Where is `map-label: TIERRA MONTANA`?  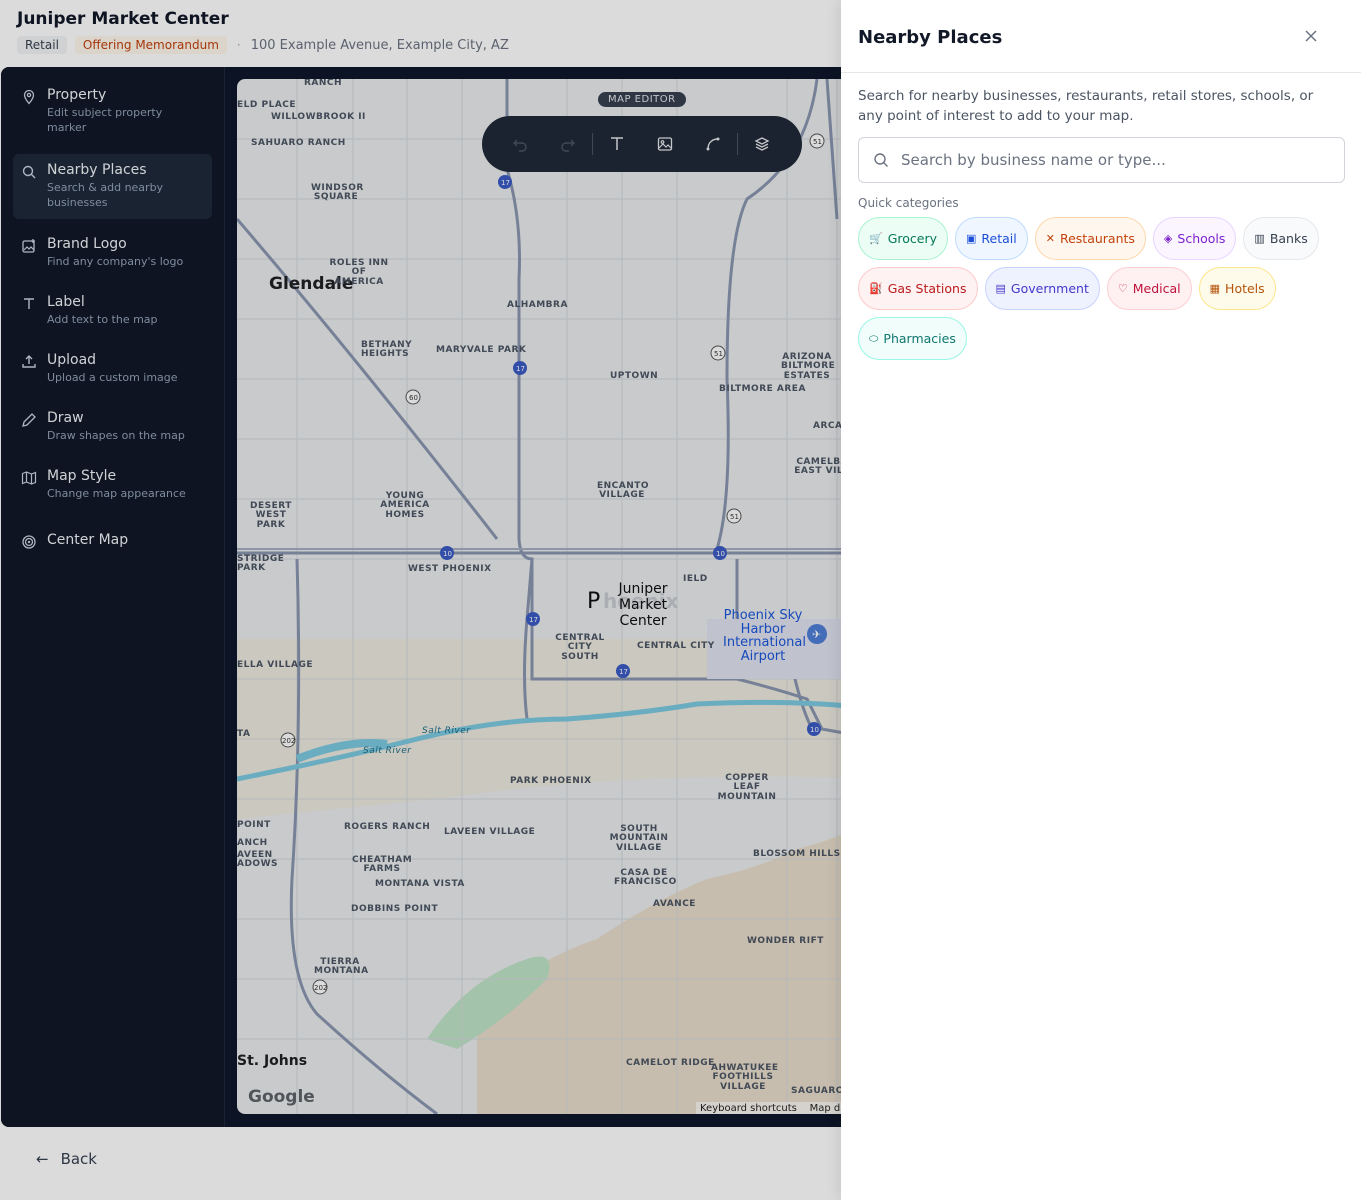
map-label: TIERRA MONTANA is located at coordinates (341, 967).